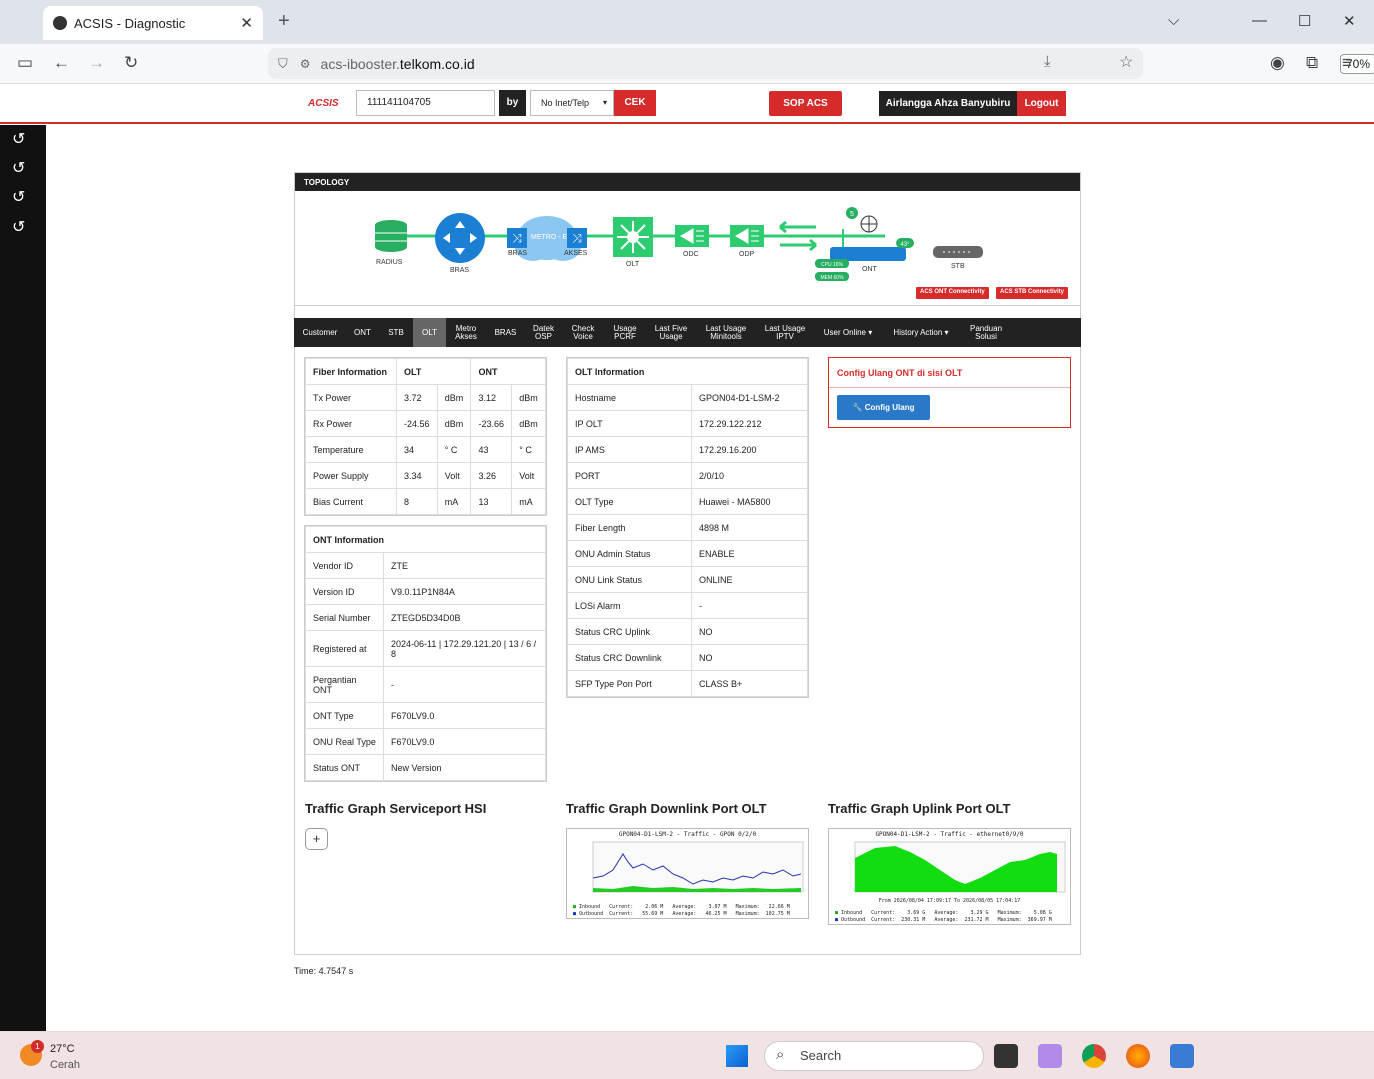 The image size is (1374, 1079). What do you see at coordinates (726, 332) in the screenshot?
I see `tab-last-usage-minitools: Last Usage Minitools` at bounding box center [726, 332].